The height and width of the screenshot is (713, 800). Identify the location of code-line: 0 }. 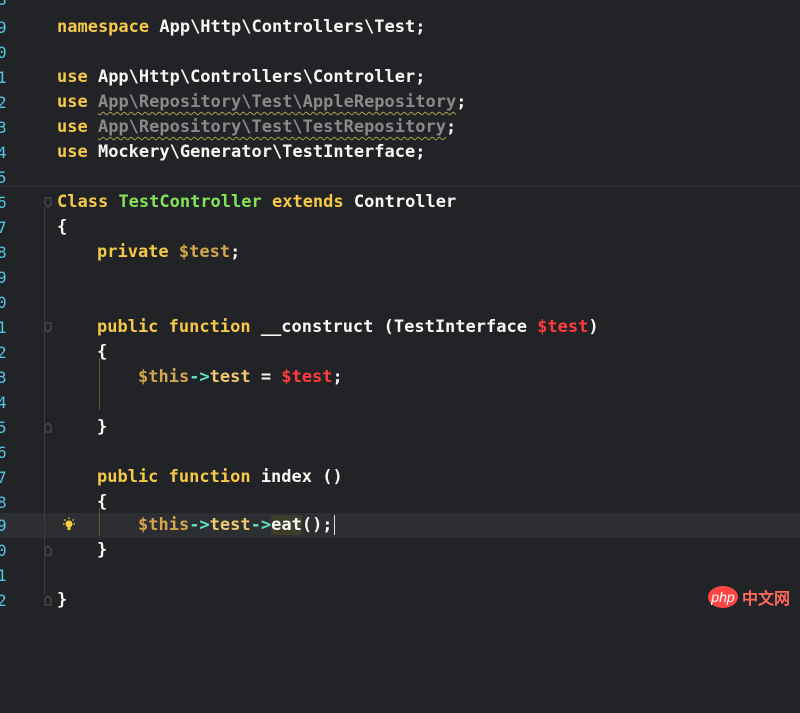
(400, 550).